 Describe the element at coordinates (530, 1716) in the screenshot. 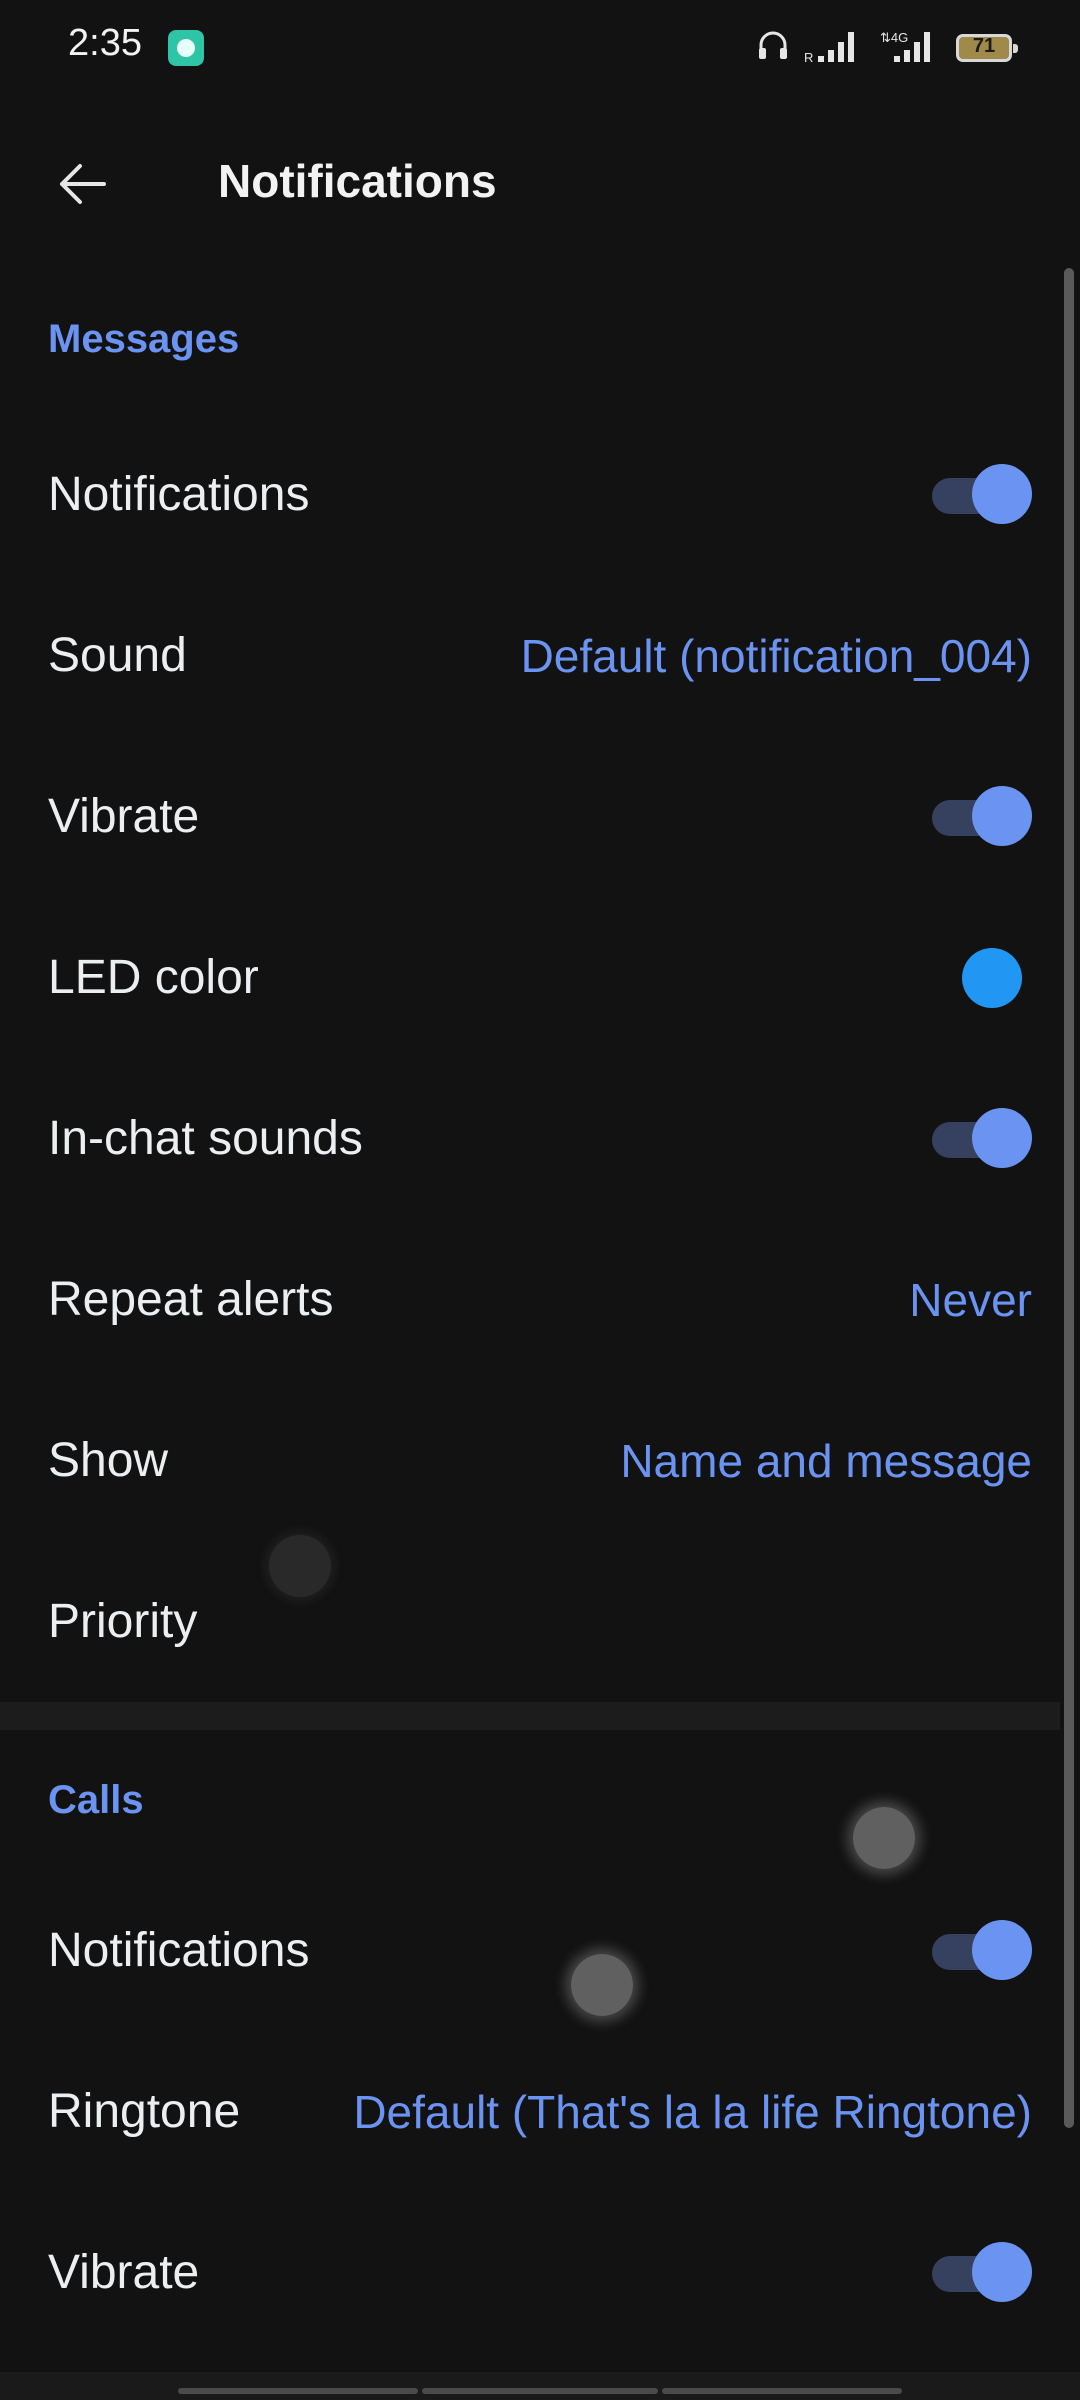

I see `section-divider` at that location.